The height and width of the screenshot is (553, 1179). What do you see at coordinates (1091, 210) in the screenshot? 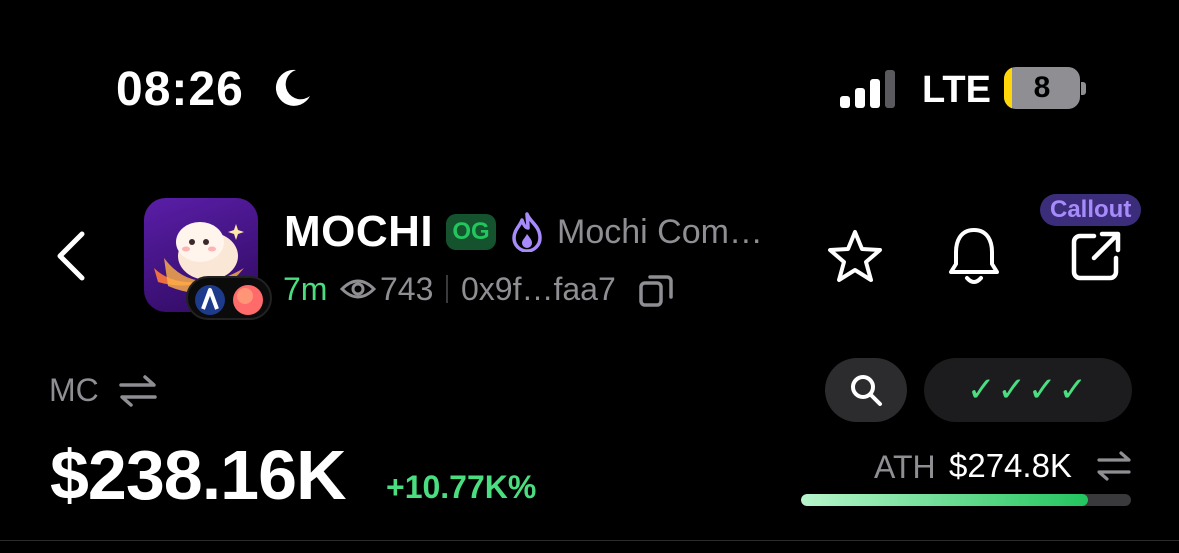
I see `callout-badge: Callout` at bounding box center [1091, 210].